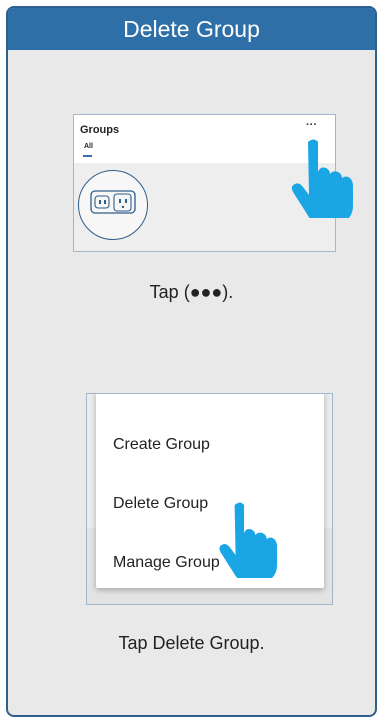 The height and width of the screenshot is (725, 385). I want to click on step2-caption-action: Delete Group, so click(206, 643).